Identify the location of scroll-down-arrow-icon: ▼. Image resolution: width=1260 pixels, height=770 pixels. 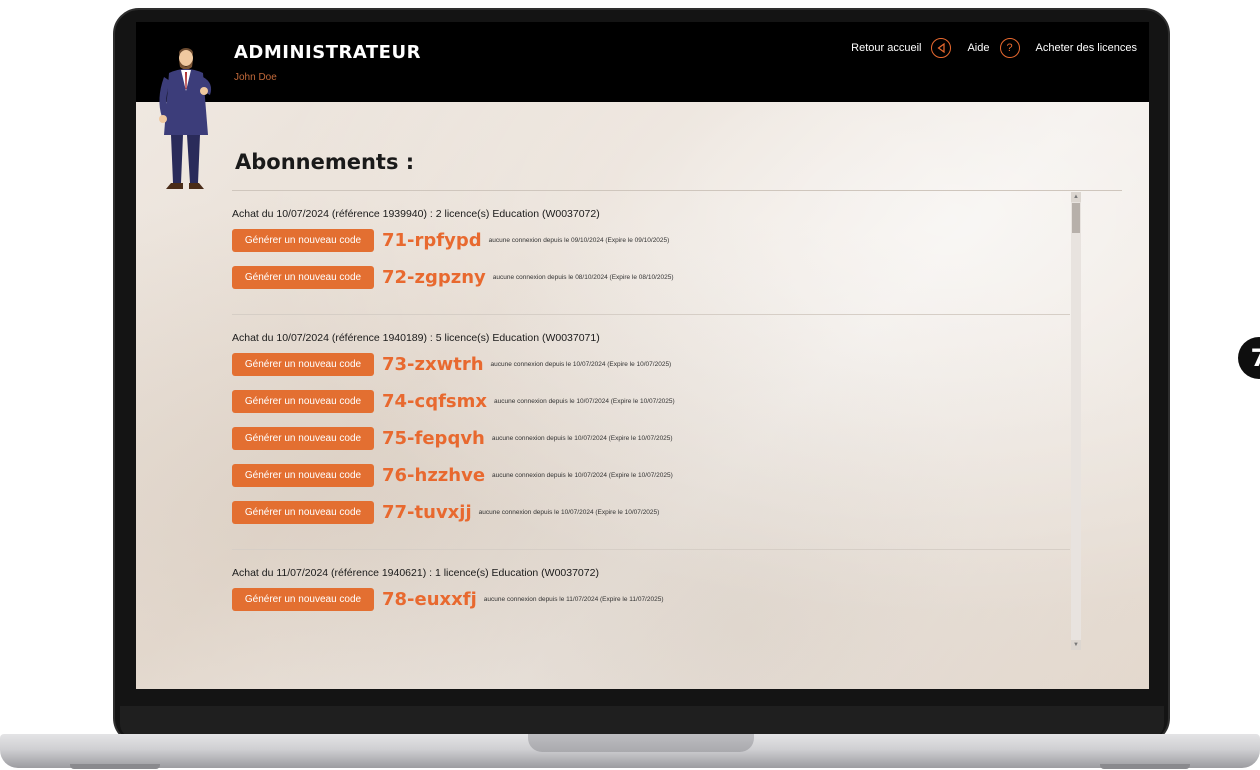
(1076, 645).